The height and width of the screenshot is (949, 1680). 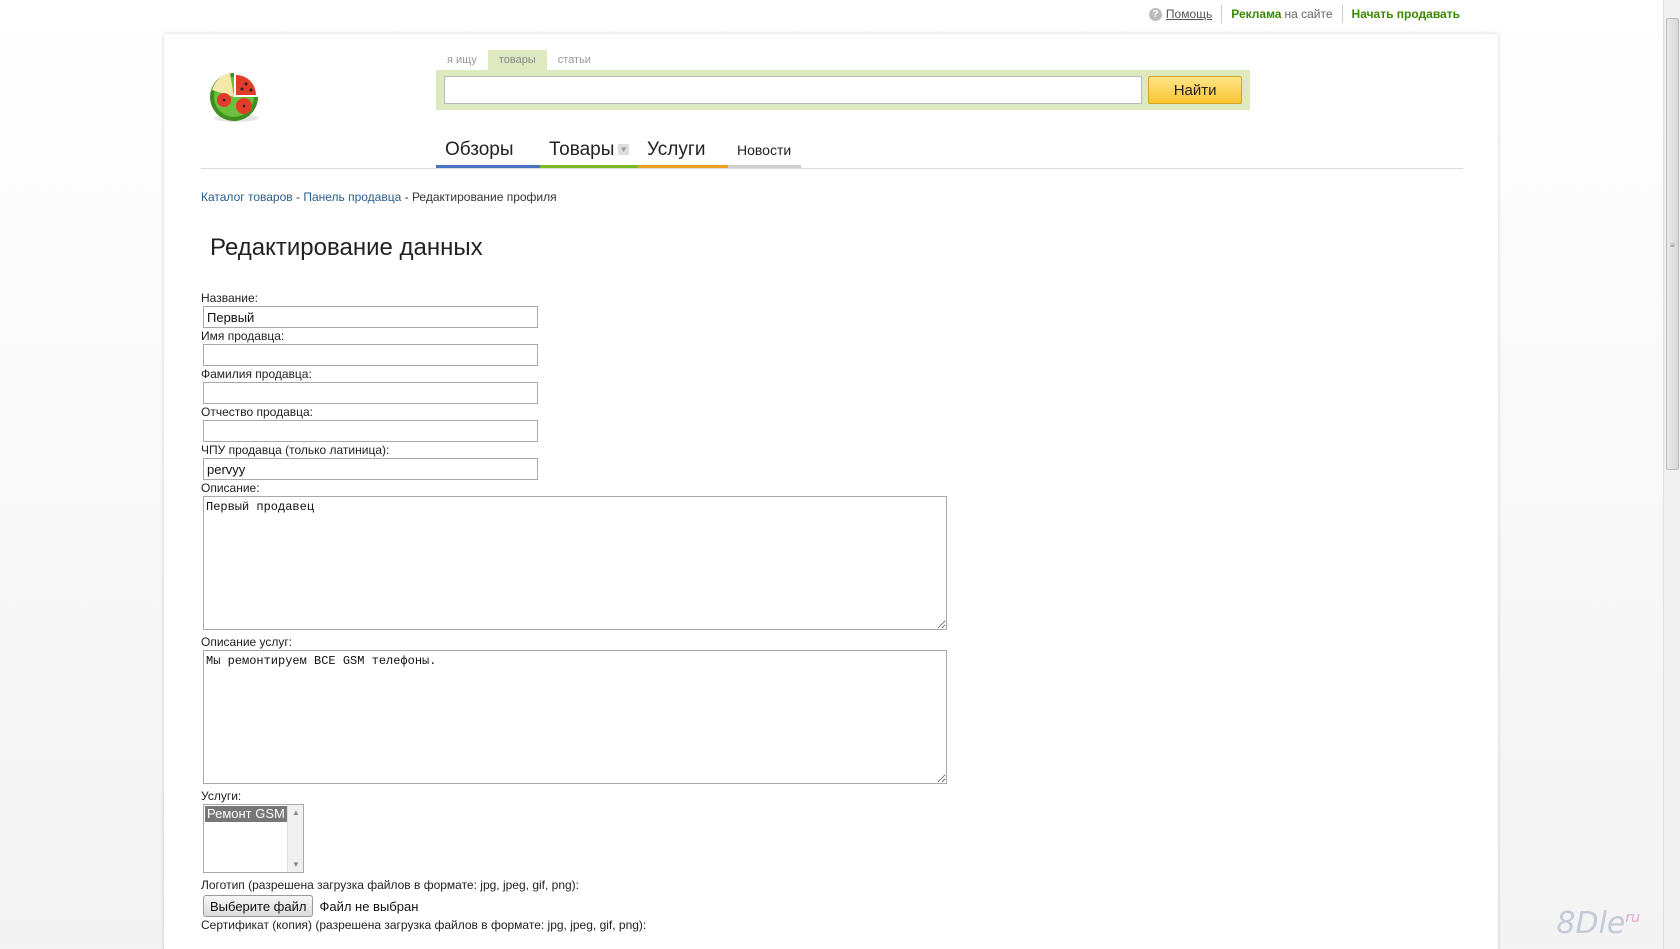 What do you see at coordinates (369, 906) in the screenshot?
I see `file-status: Файл не выбран` at bounding box center [369, 906].